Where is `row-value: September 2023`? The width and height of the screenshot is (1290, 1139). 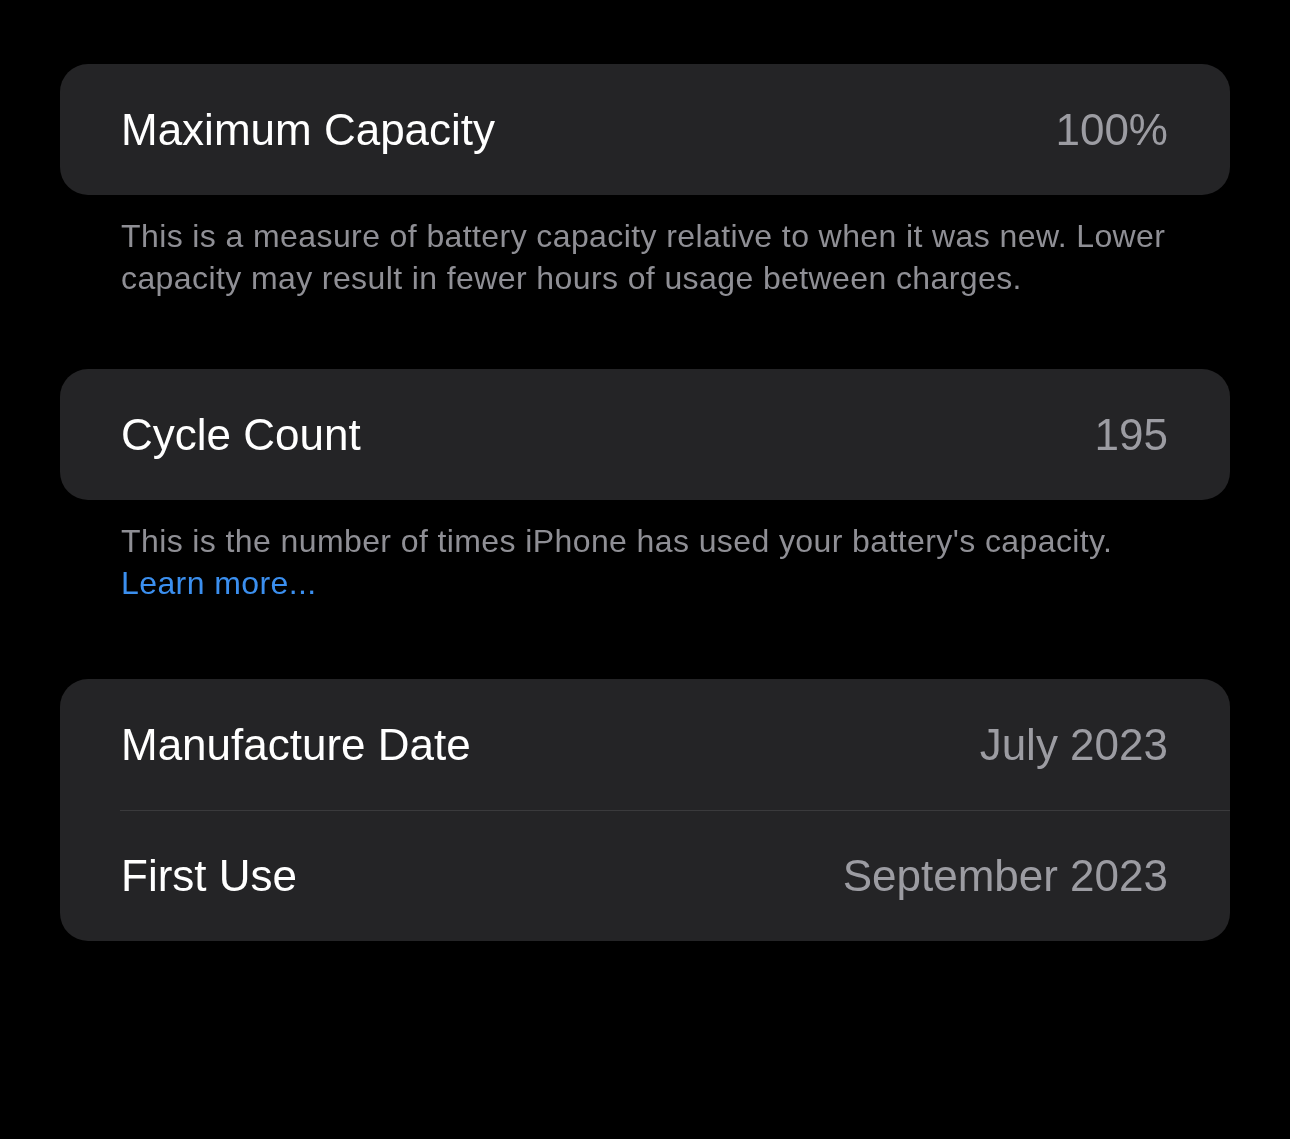 row-value: September 2023 is located at coordinates (1005, 875).